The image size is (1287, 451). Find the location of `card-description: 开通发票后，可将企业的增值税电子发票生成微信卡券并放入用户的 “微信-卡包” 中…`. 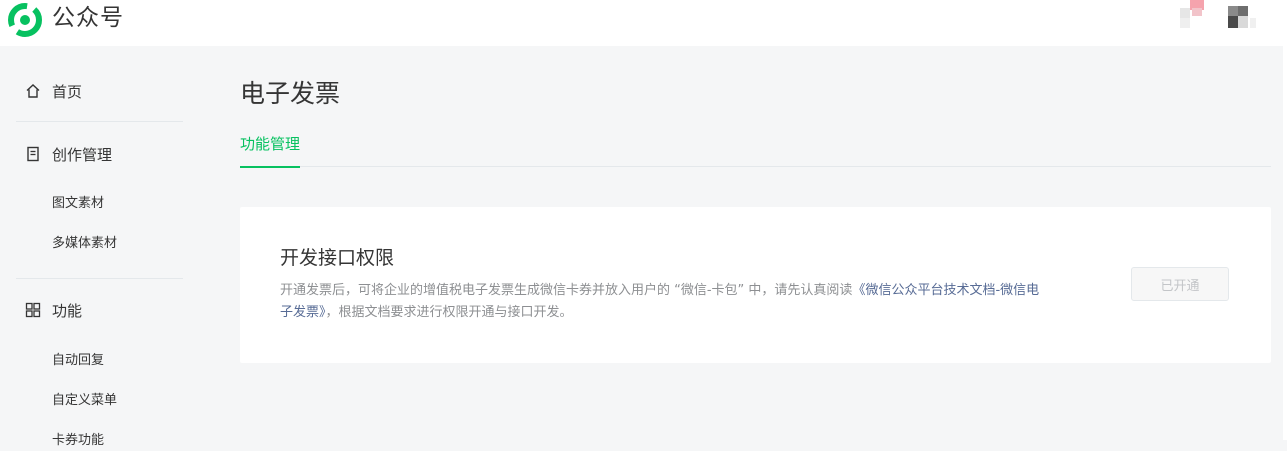

card-description: 开通发票后，可将企业的增值税电子发票生成微信卡券并放入用户的 “微信-卡包” 中… is located at coordinates (660, 302).